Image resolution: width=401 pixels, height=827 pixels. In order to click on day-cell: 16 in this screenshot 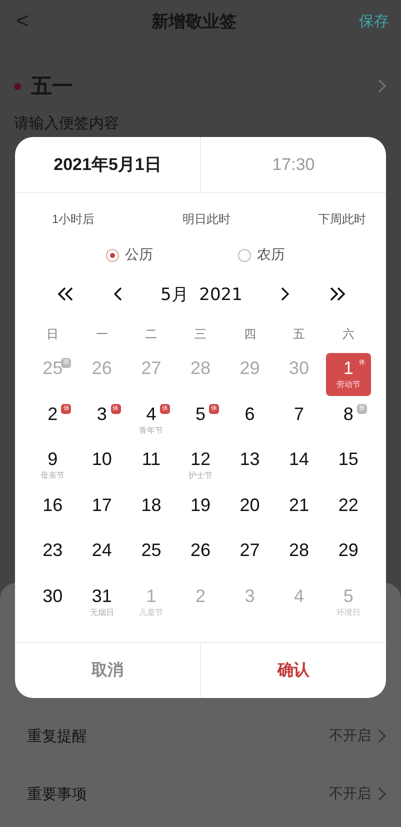, I will do `click(53, 511)`.